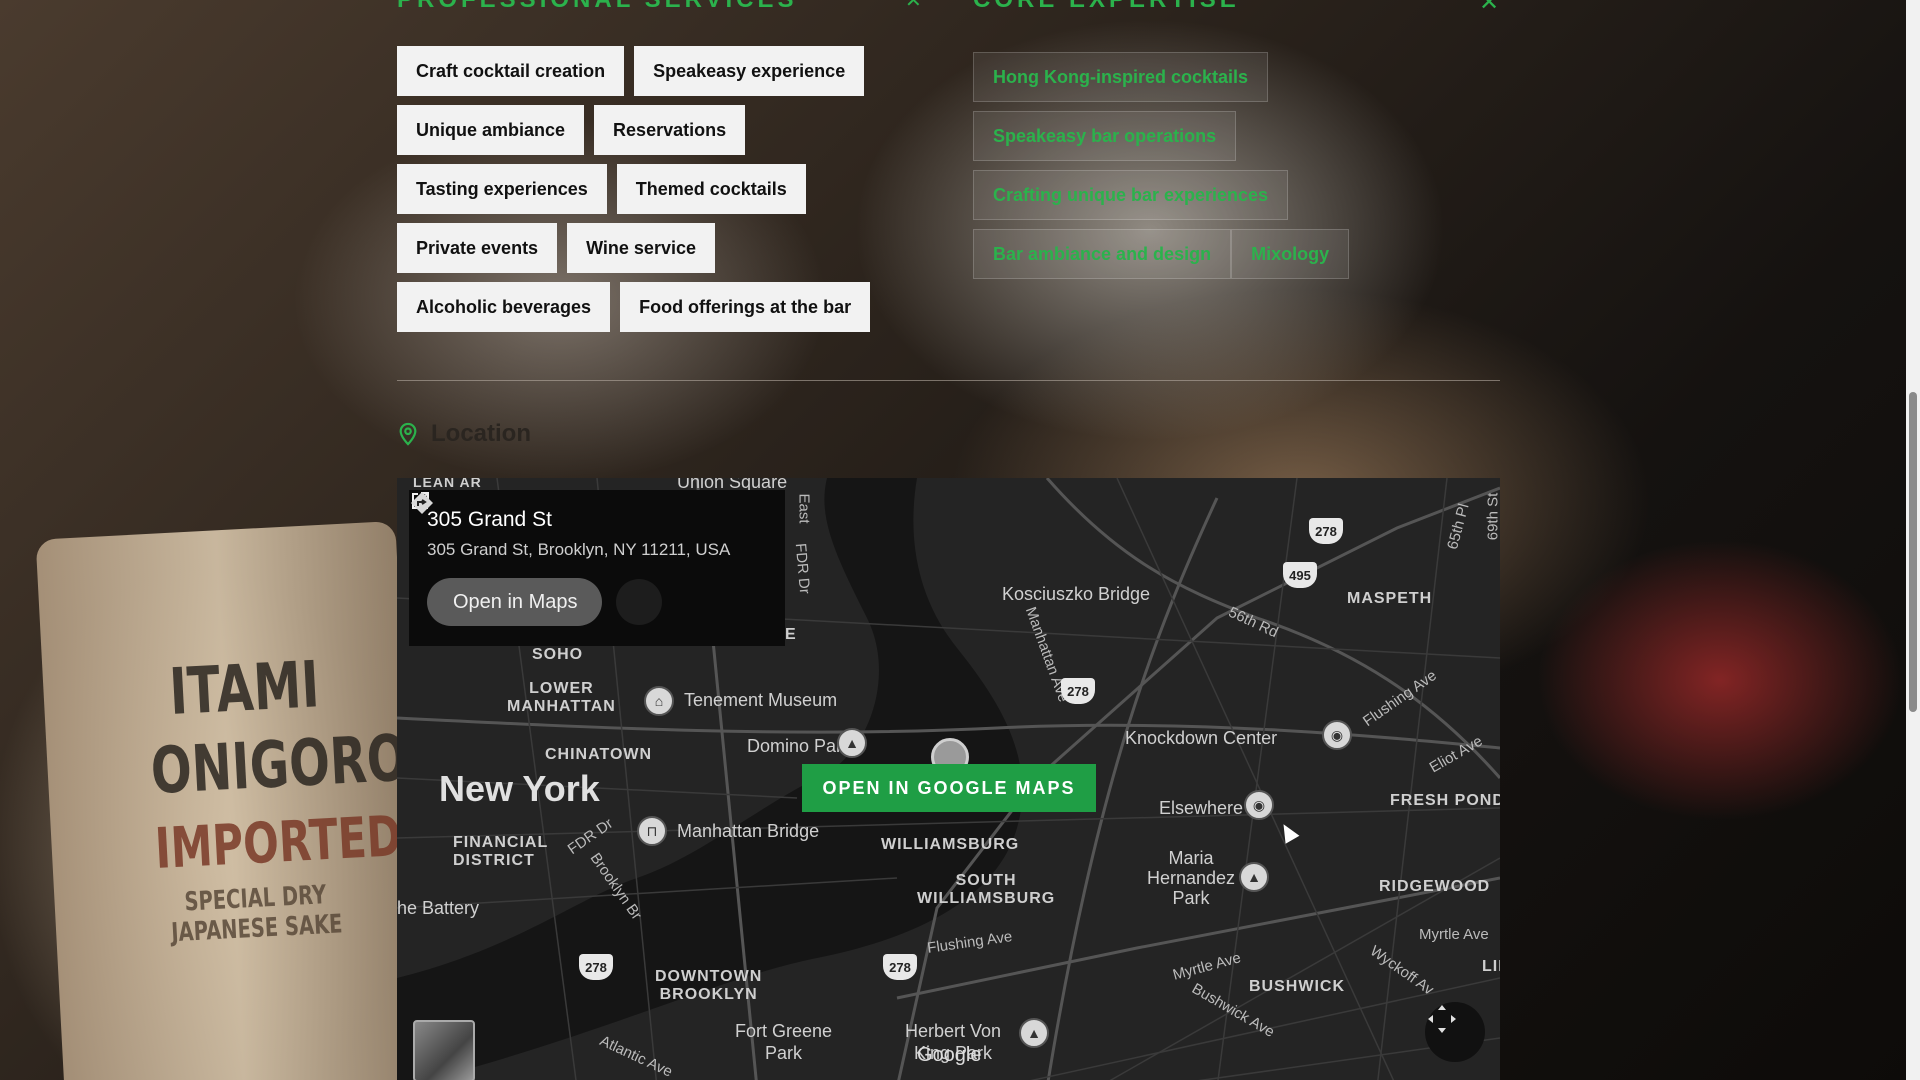  Describe the element at coordinates (1121, 77) in the screenshot. I see `expertise-tag: Hong Kong-inspired cocktails` at that location.